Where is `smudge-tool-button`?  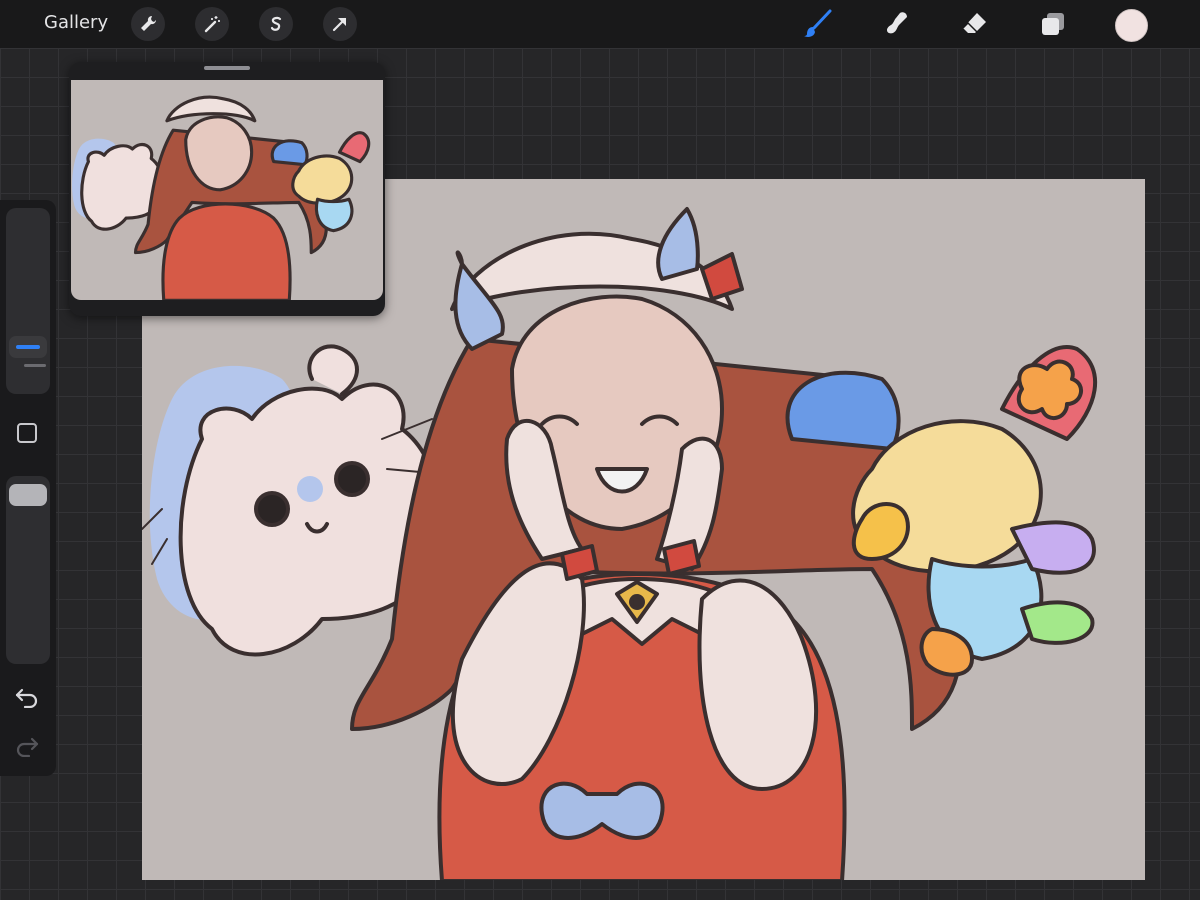 smudge-tool-button is located at coordinates (897, 24).